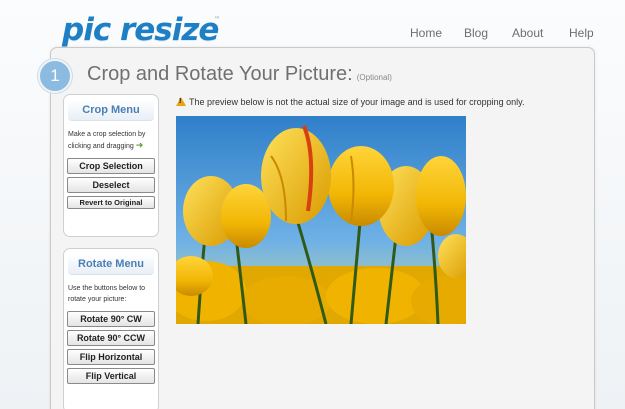 The height and width of the screenshot is (409, 625). Describe the element at coordinates (527, 33) in the screenshot. I see `nav-about-link: About` at that location.